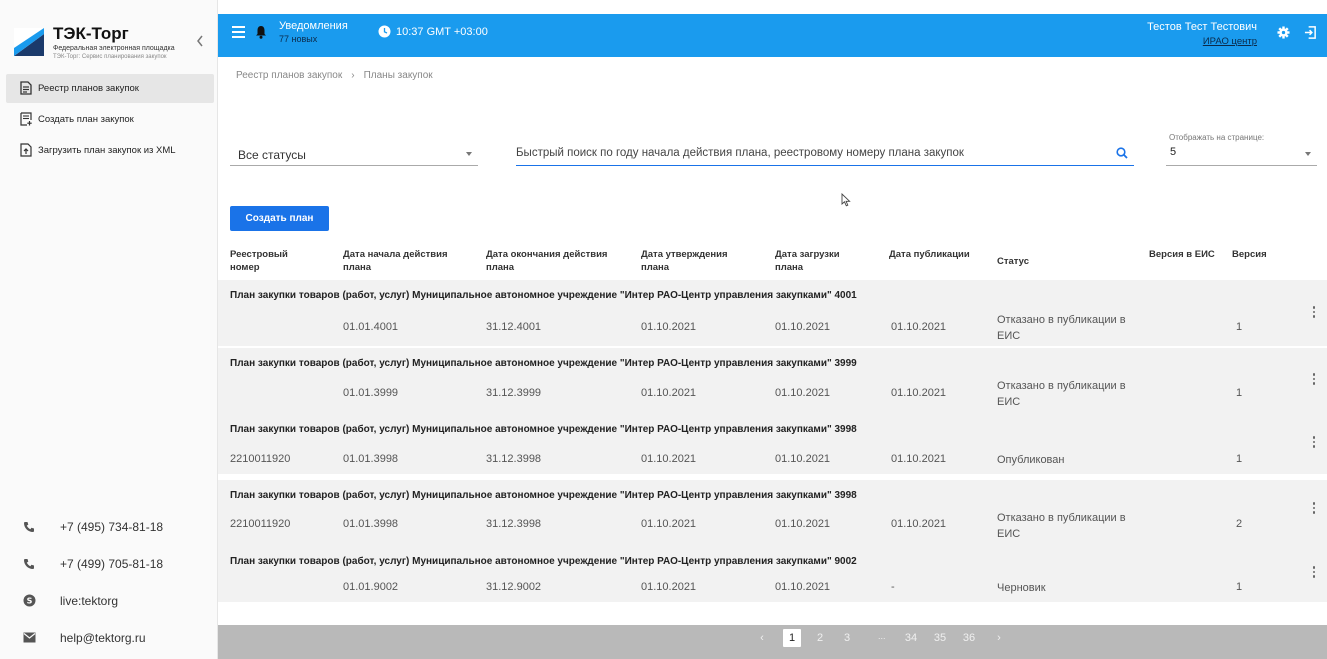 This screenshot has height=659, width=1327. What do you see at coordinates (26, 150) in the screenshot?
I see `document-upload-icon` at bounding box center [26, 150].